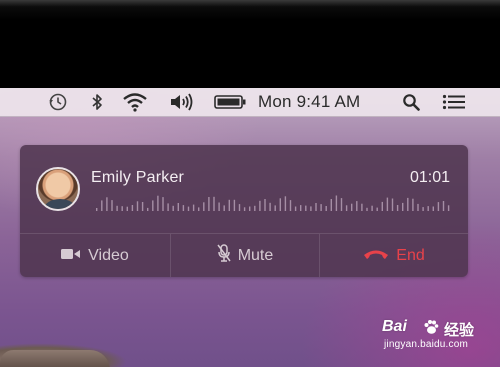 The height and width of the screenshot is (367, 500). What do you see at coordinates (230, 102) in the screenshot?
I see `battery-icon` at bounding box center [230, 102].